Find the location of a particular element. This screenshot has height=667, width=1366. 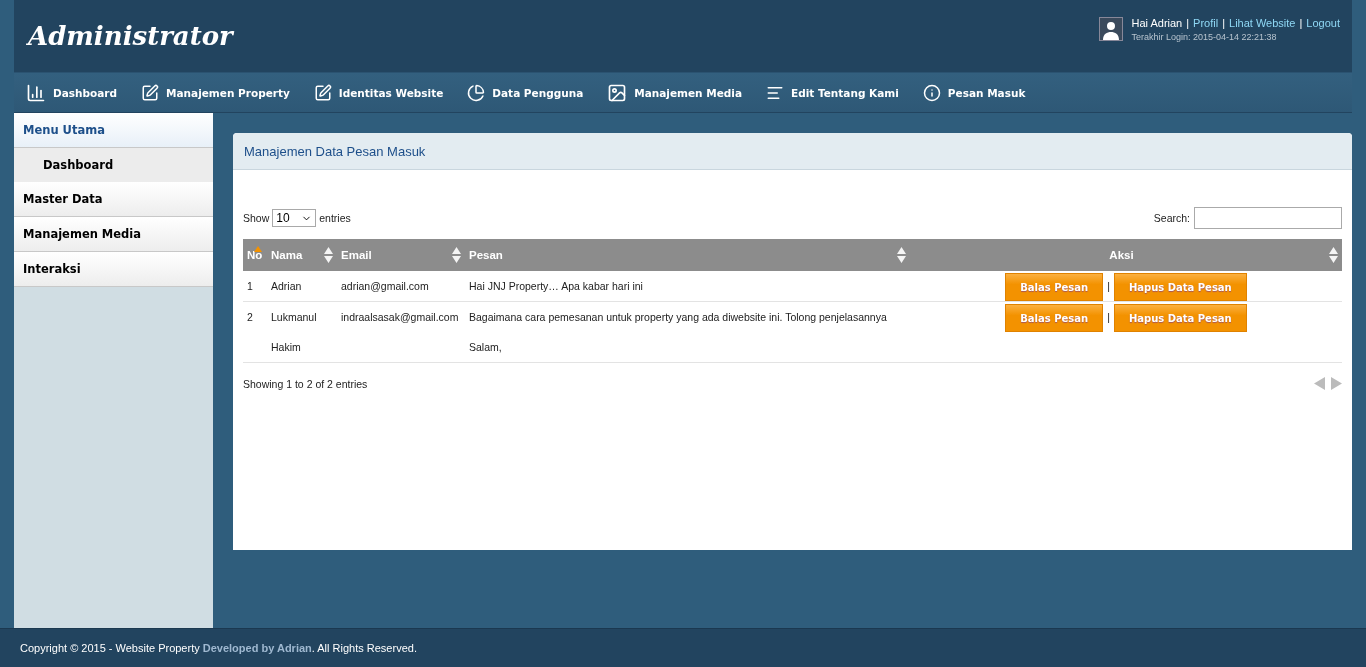

table-cell: Lukmanul Hakim is located at coordinates (302, 332).